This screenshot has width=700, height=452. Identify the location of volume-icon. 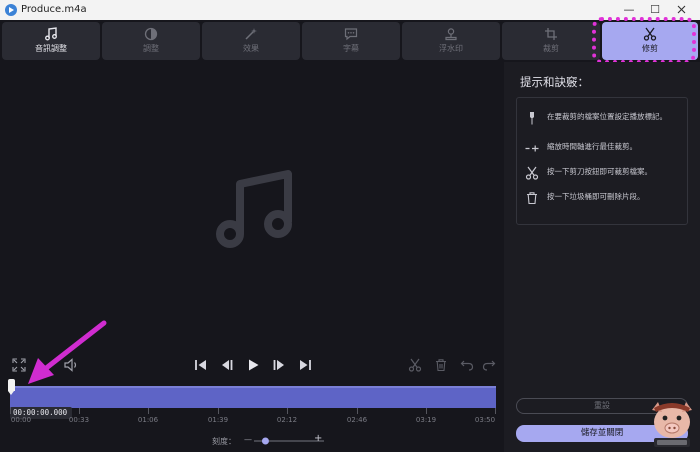
(72, 365).